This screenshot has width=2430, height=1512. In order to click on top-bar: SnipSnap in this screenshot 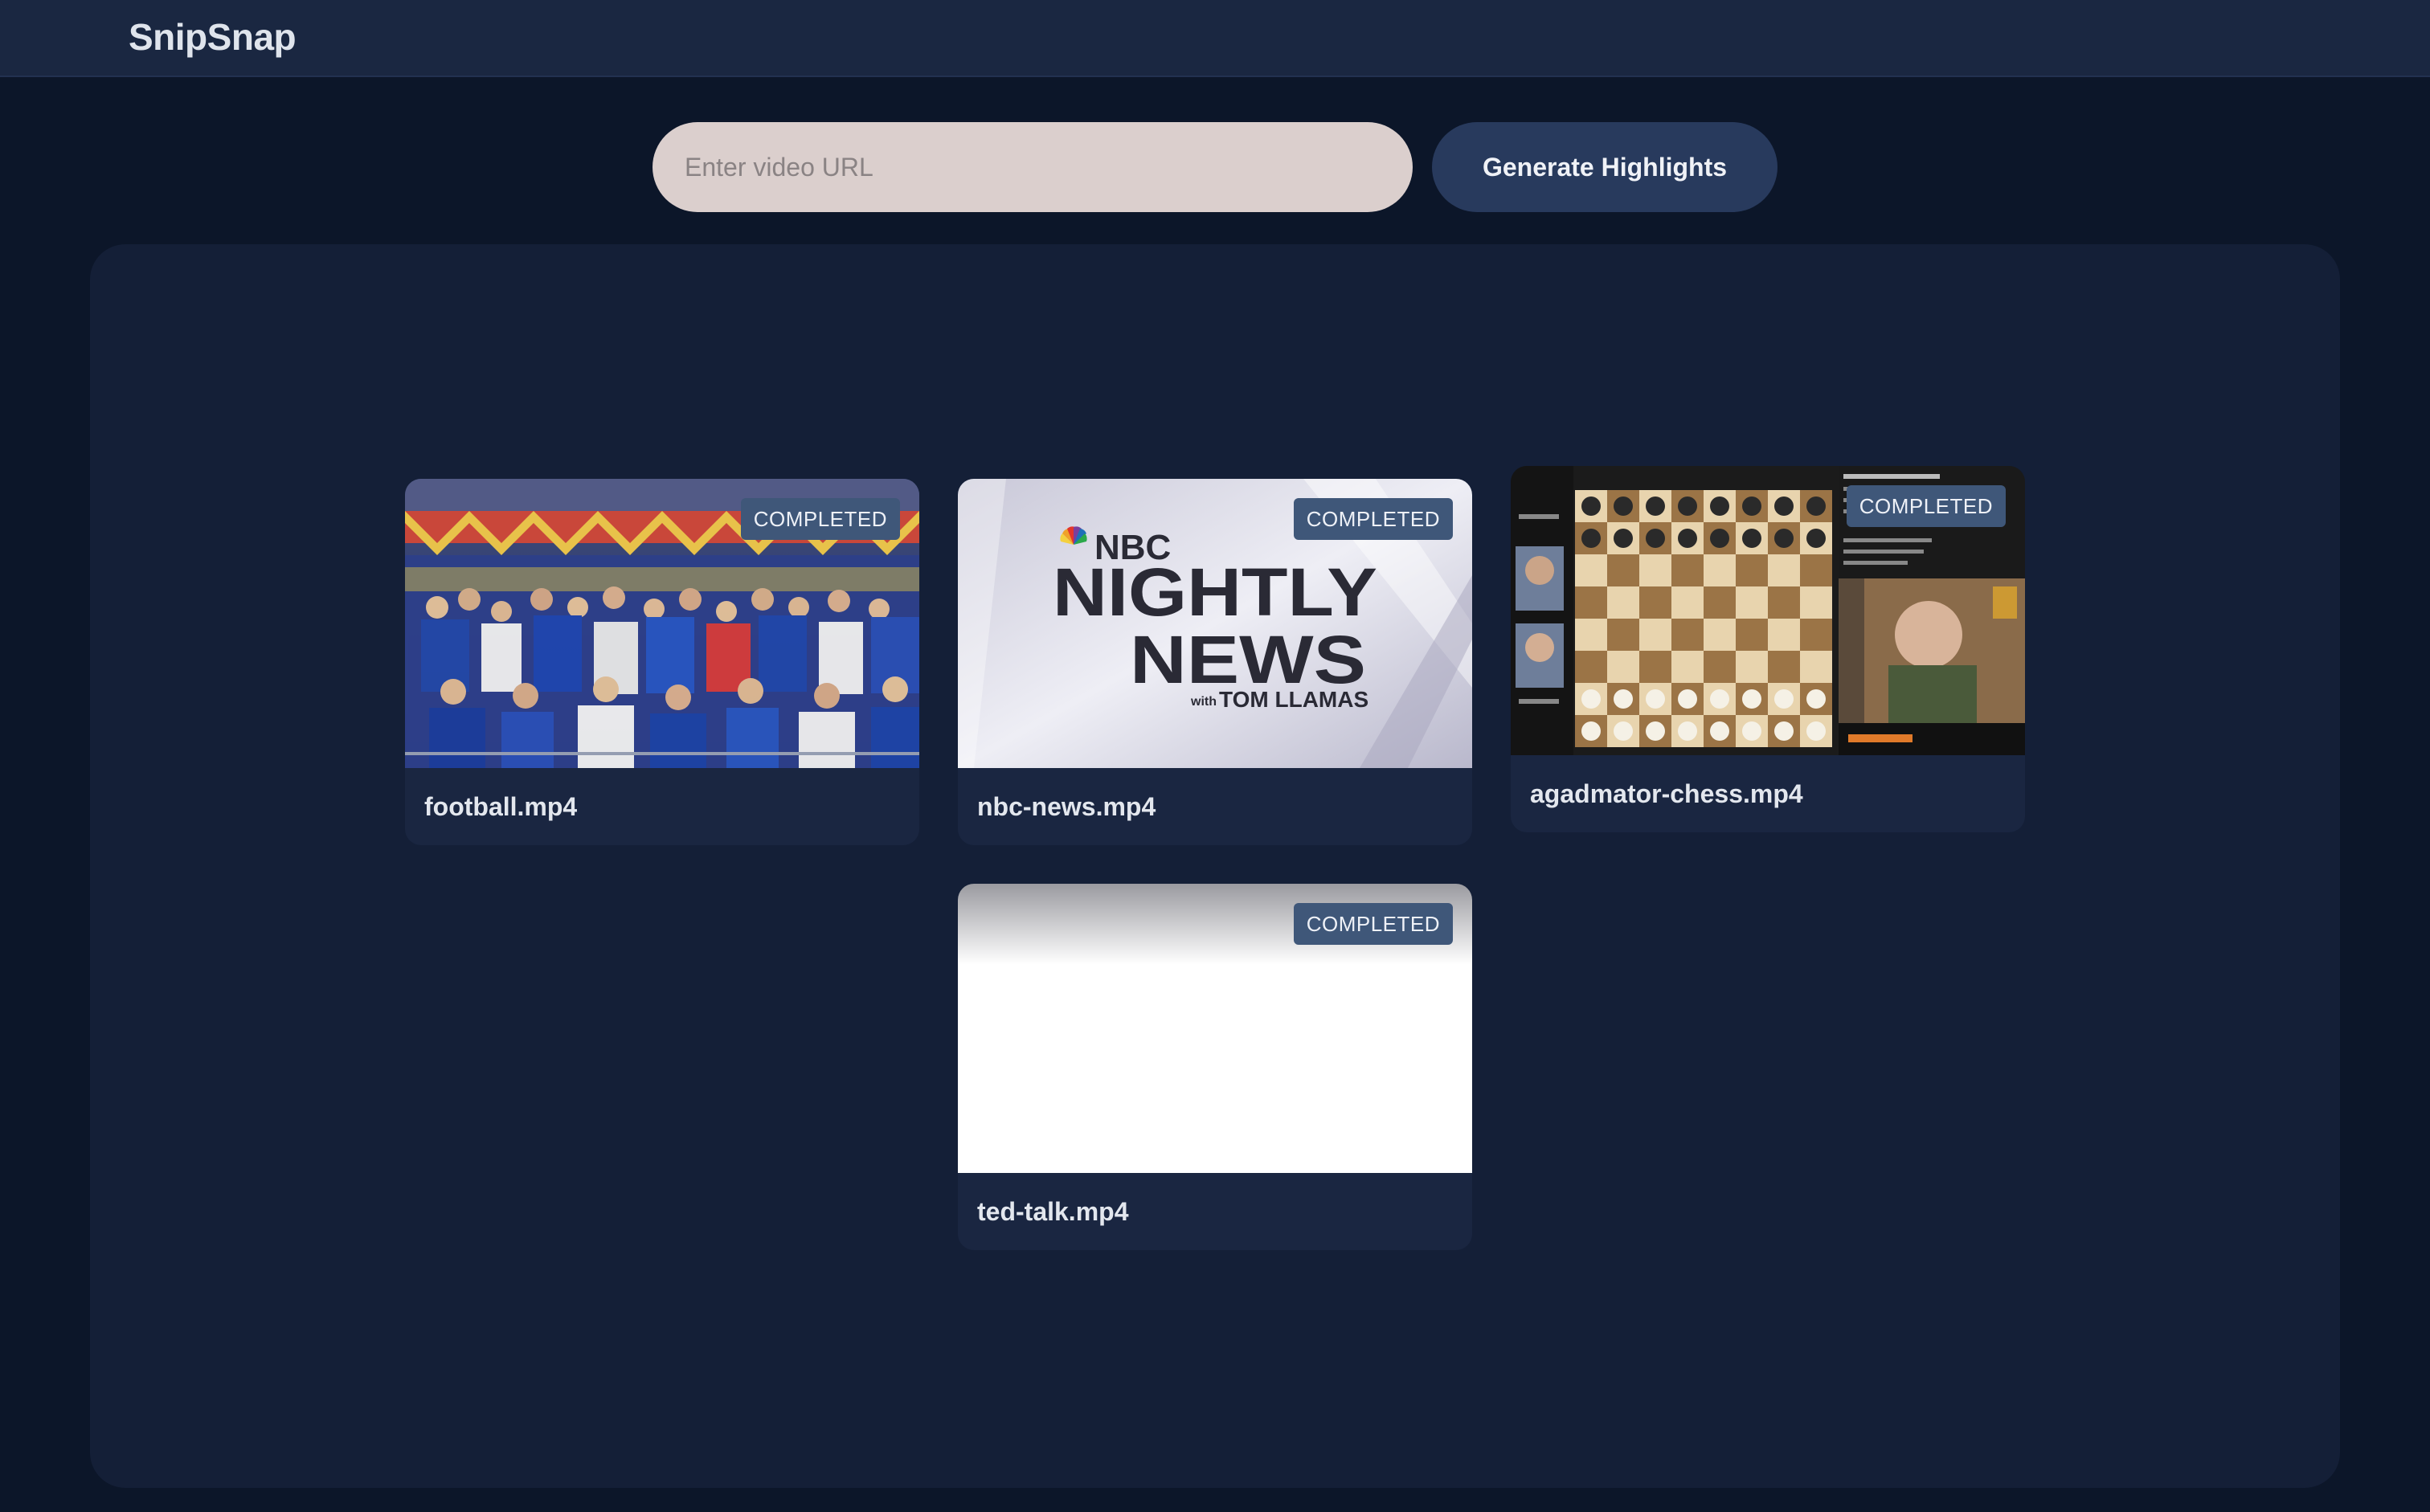, I will do `click(1215, 38)`.